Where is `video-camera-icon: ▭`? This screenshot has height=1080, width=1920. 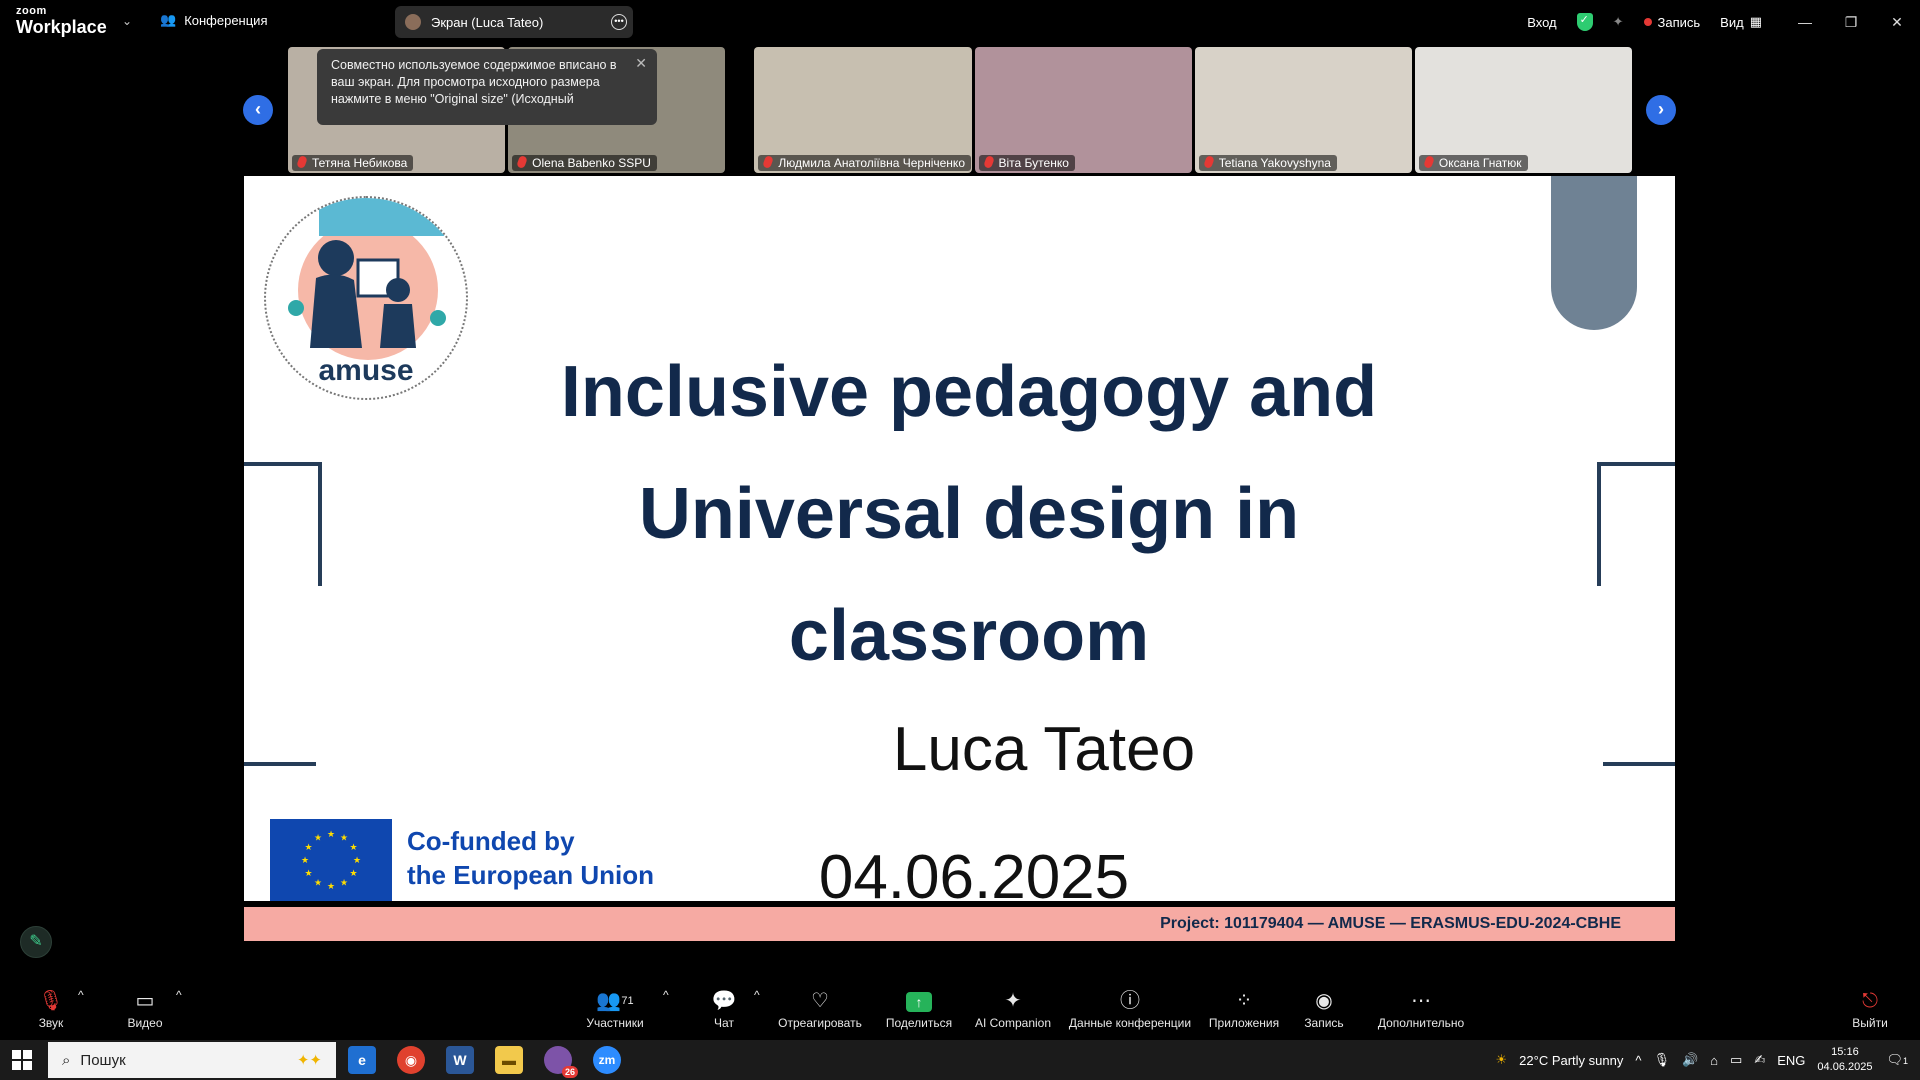 video-camera-icon: ▭ is located at coordinates (145, 1001).